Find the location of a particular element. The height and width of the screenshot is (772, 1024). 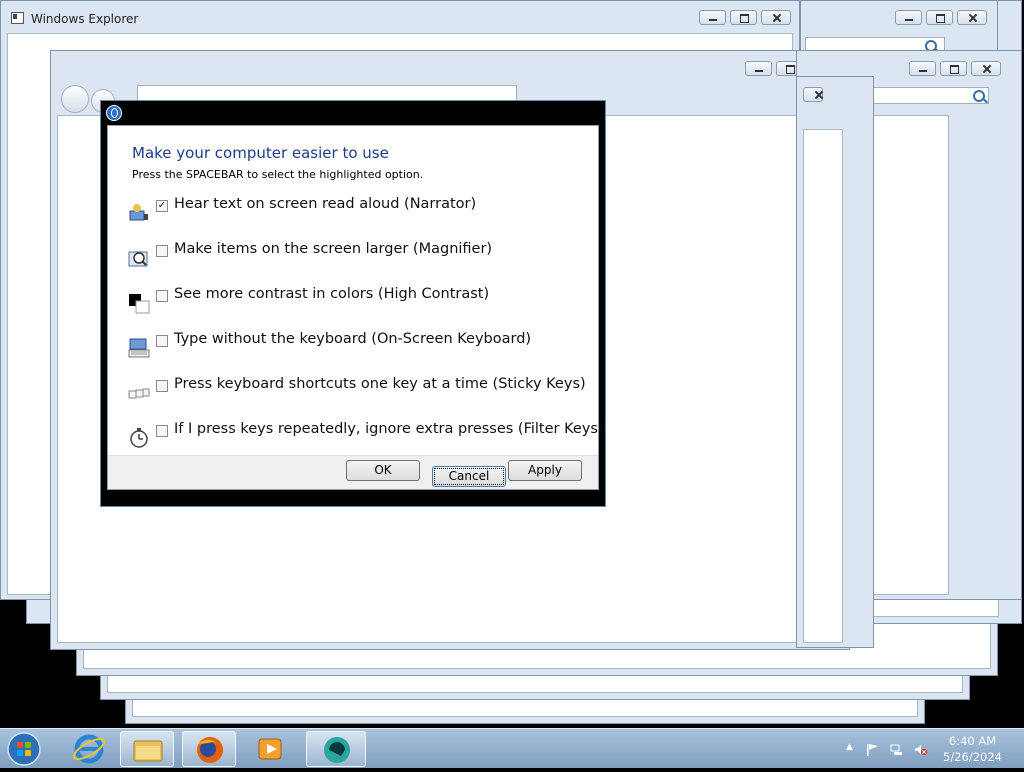

back-button is located at coordinates (75, 99).